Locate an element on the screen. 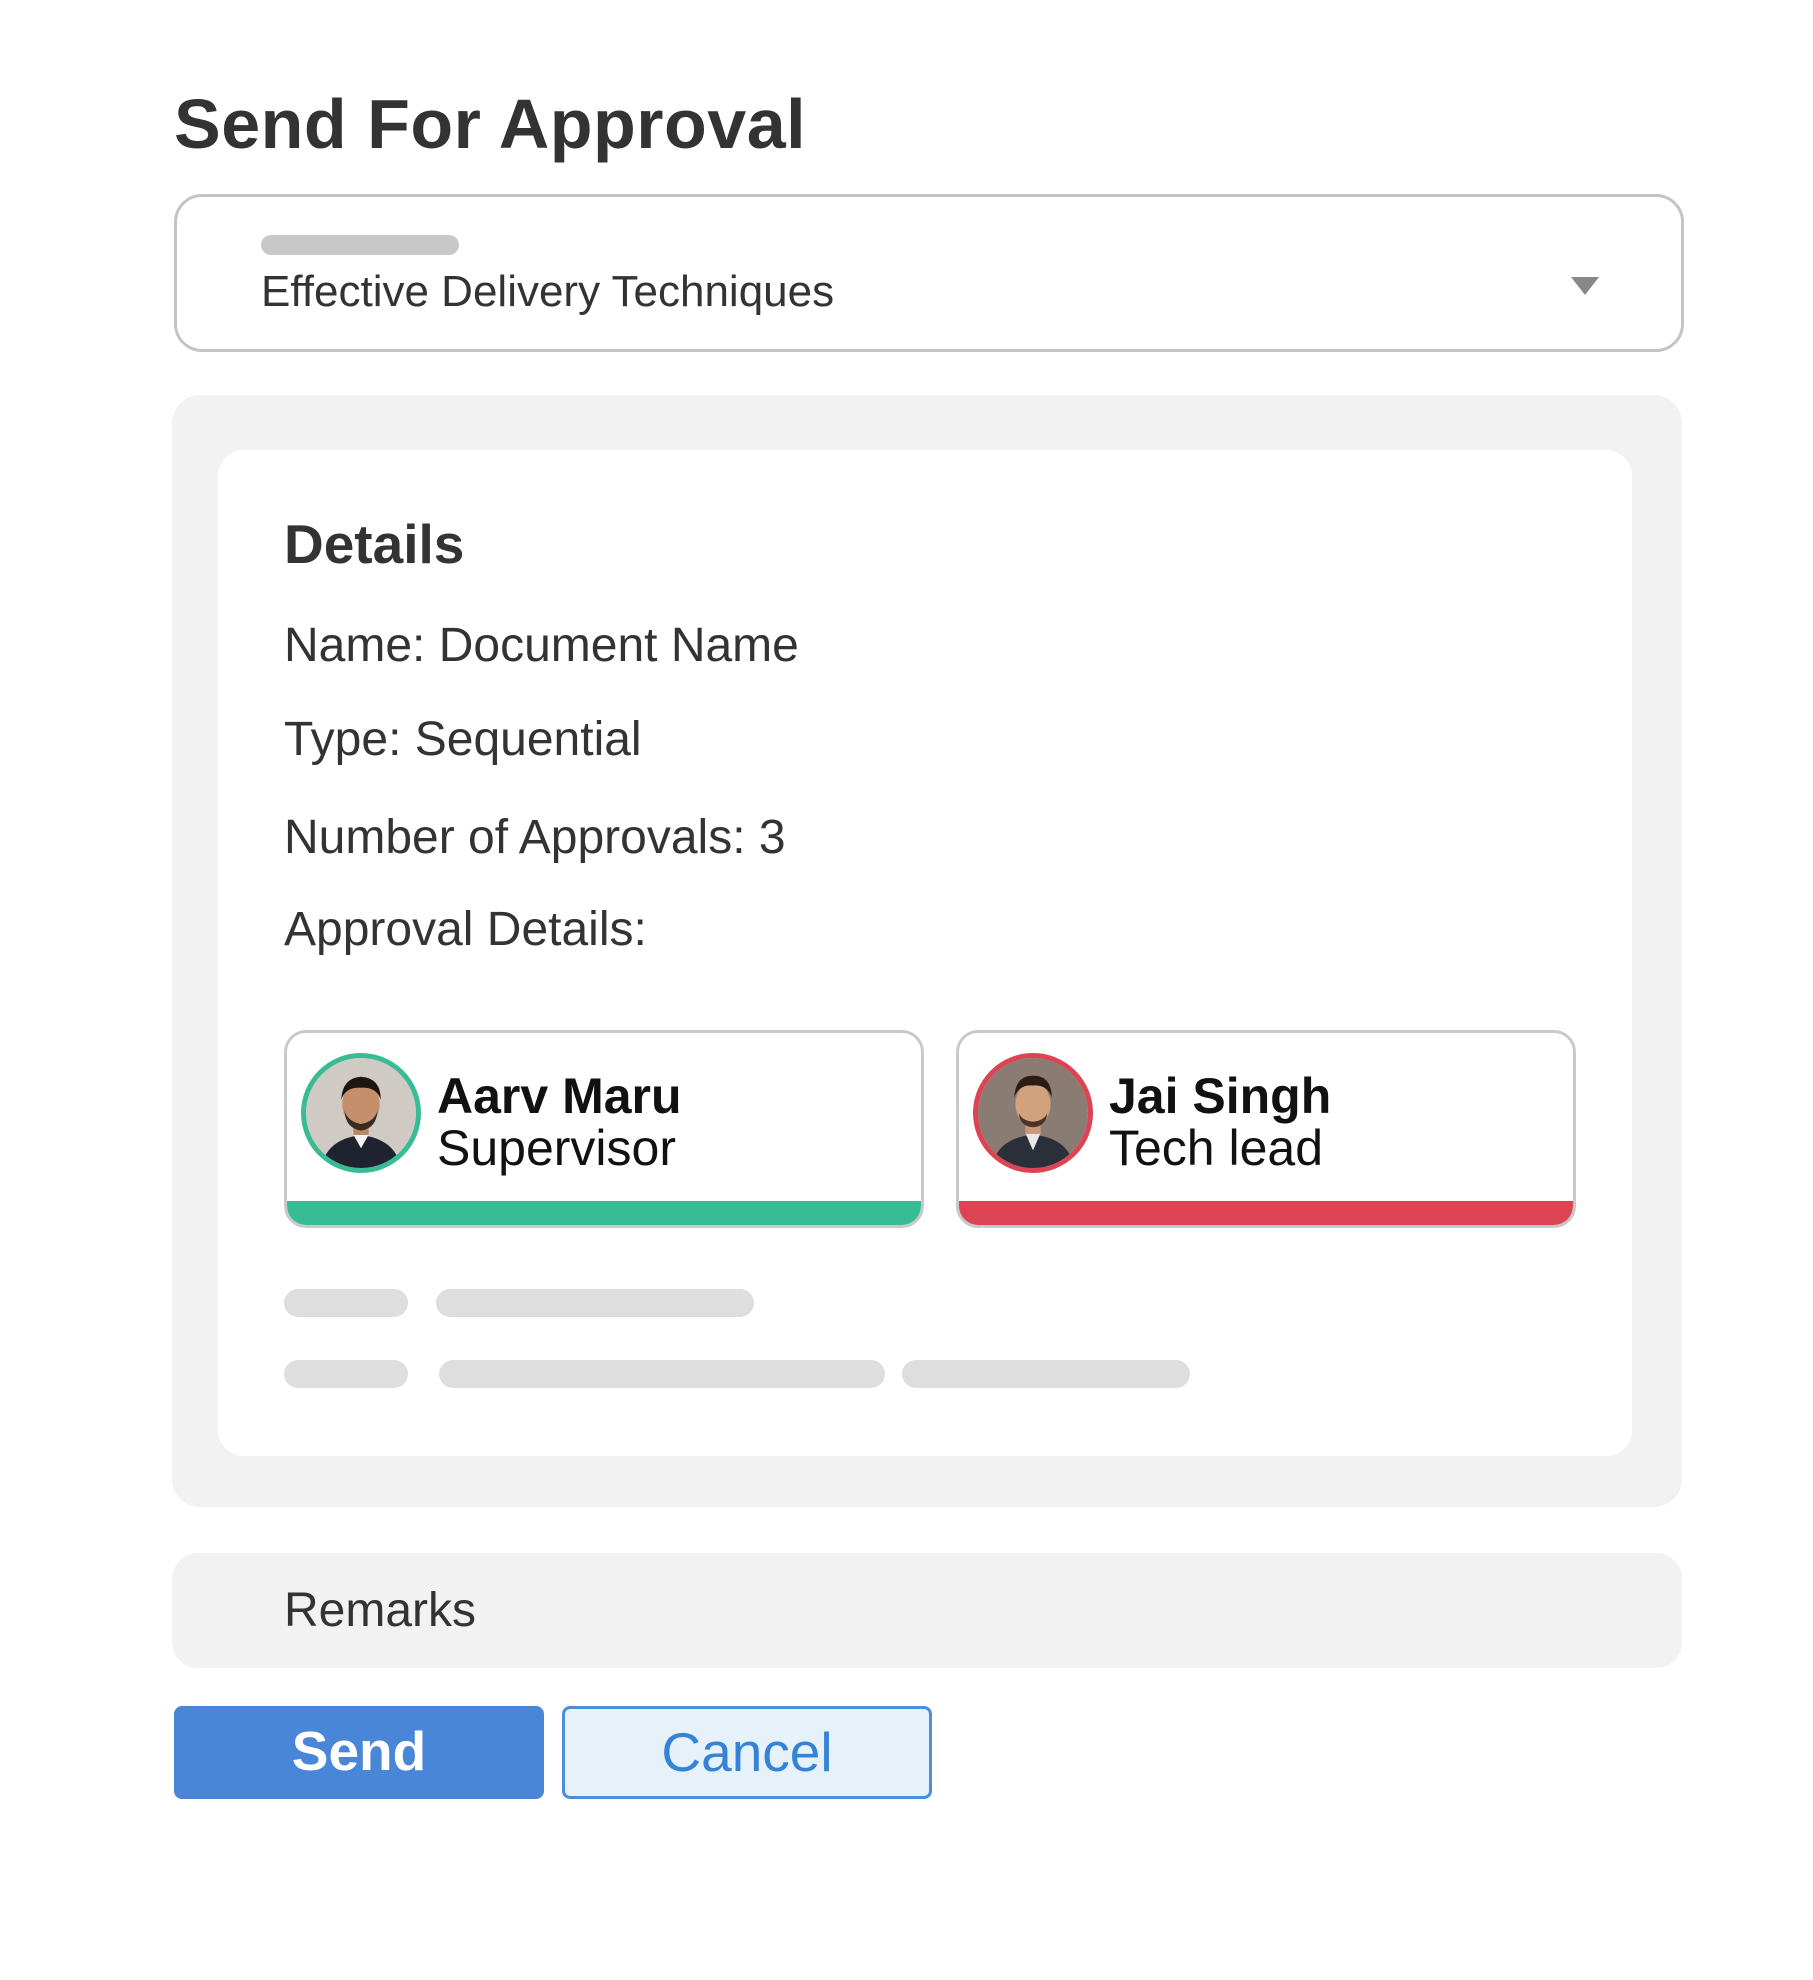  chevron-down-icon is located at coordinates (1585, 286).